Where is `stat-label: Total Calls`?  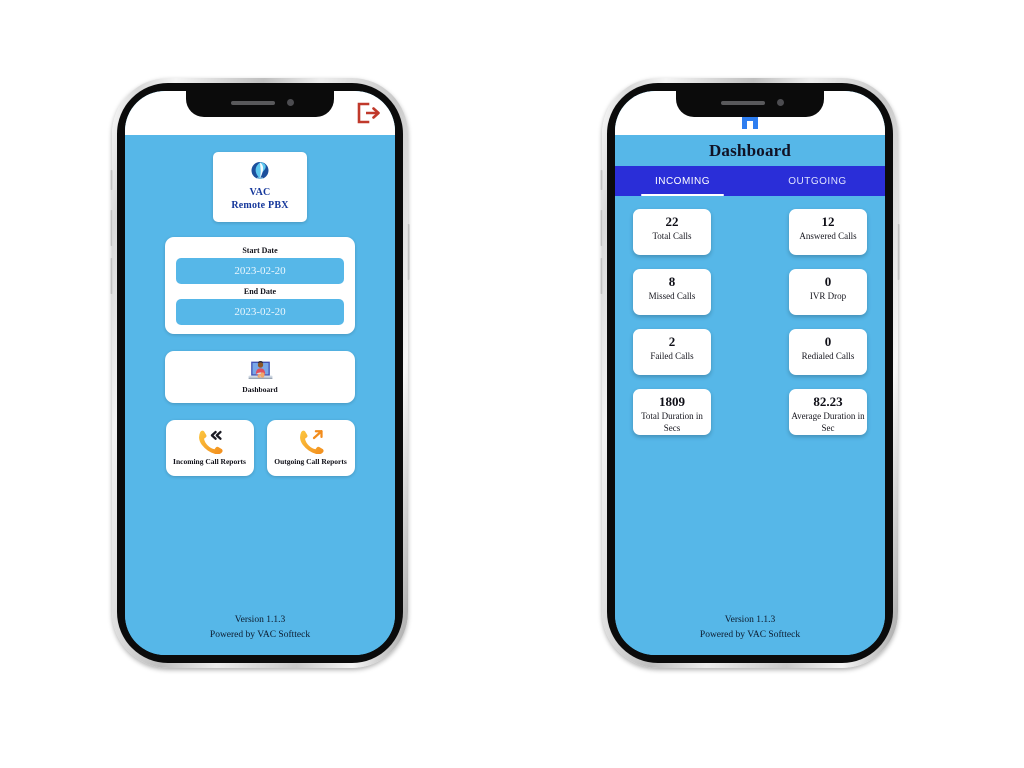 stat-label: Total Calls is located at coordinates (672, 236).